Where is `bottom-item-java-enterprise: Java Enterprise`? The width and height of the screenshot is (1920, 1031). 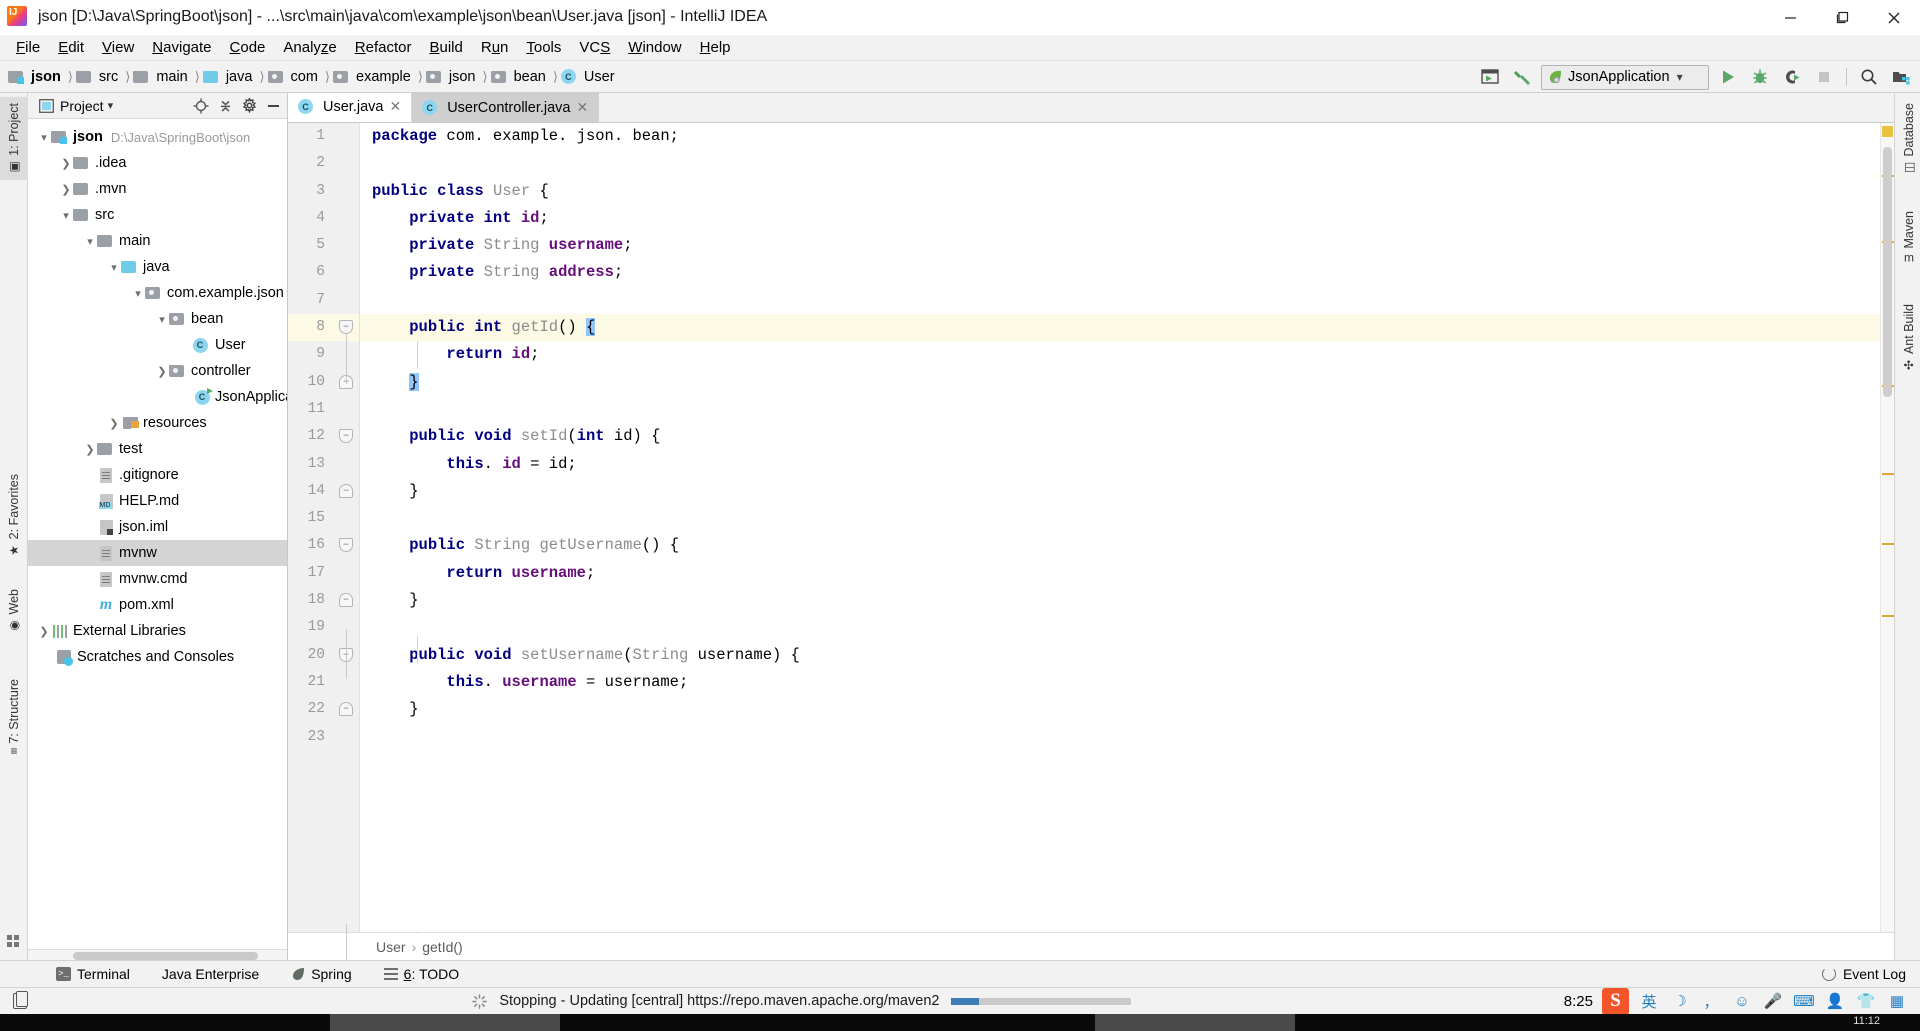
bottom-item-java-enterprise: Java Enterprise is located at coordinates (210, 974).